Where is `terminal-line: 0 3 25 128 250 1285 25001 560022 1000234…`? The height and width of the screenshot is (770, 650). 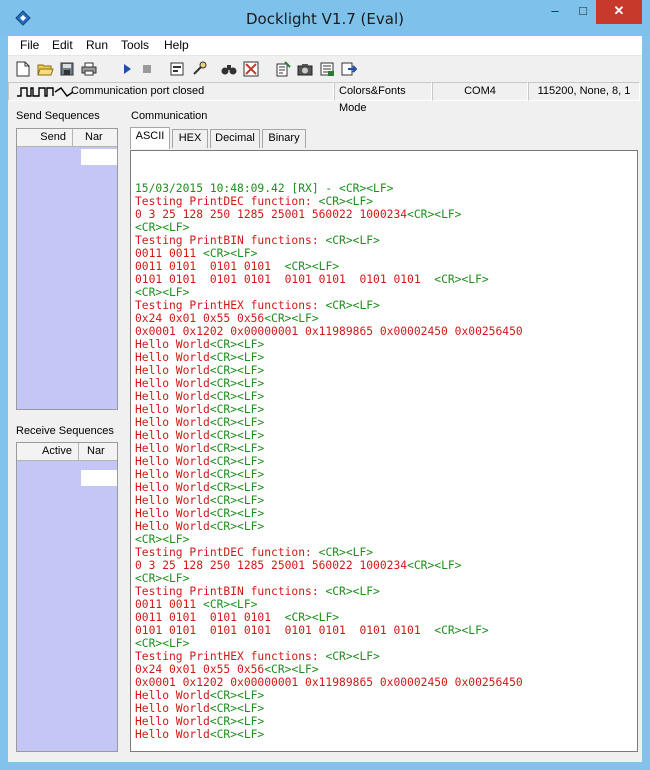
terminal-line: 0 3 25 128 250 1285 25001 560022 1000234… is located at coordinates (384, 565).